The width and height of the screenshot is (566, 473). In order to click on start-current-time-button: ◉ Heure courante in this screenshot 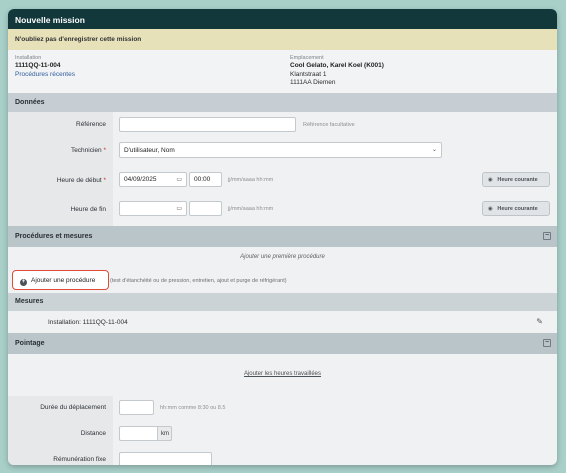, I will do `click(516, 179)`.